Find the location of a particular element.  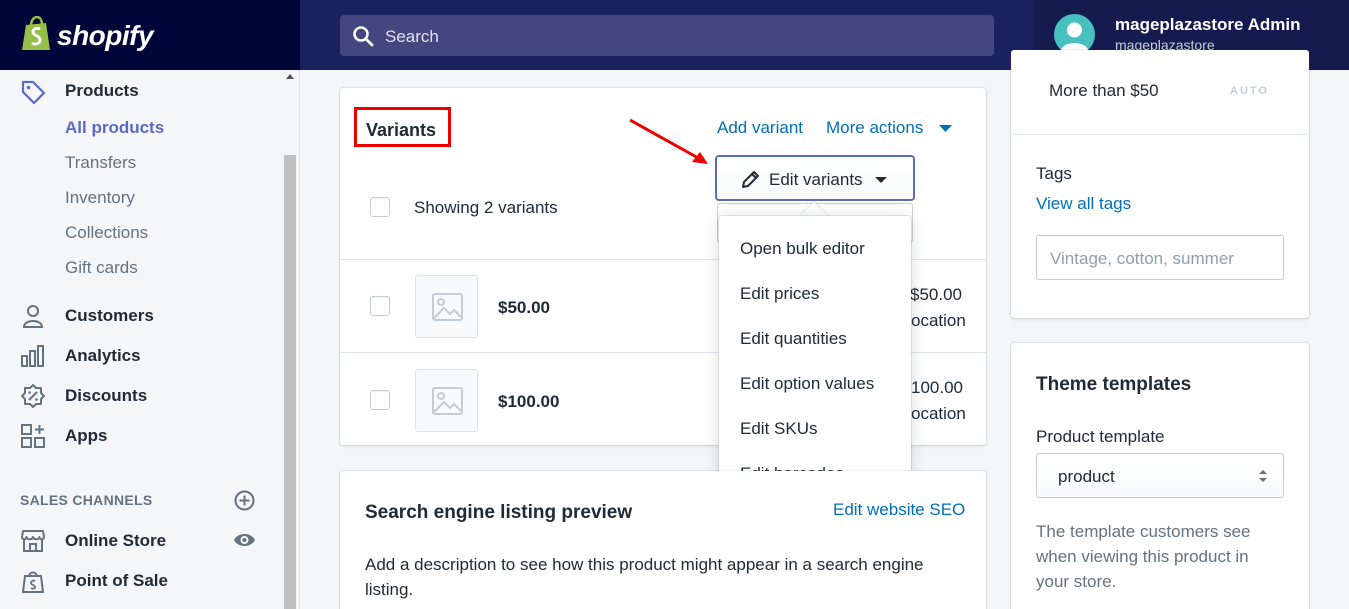

variant-price: $100.00 is located at coordinates (528, 402).